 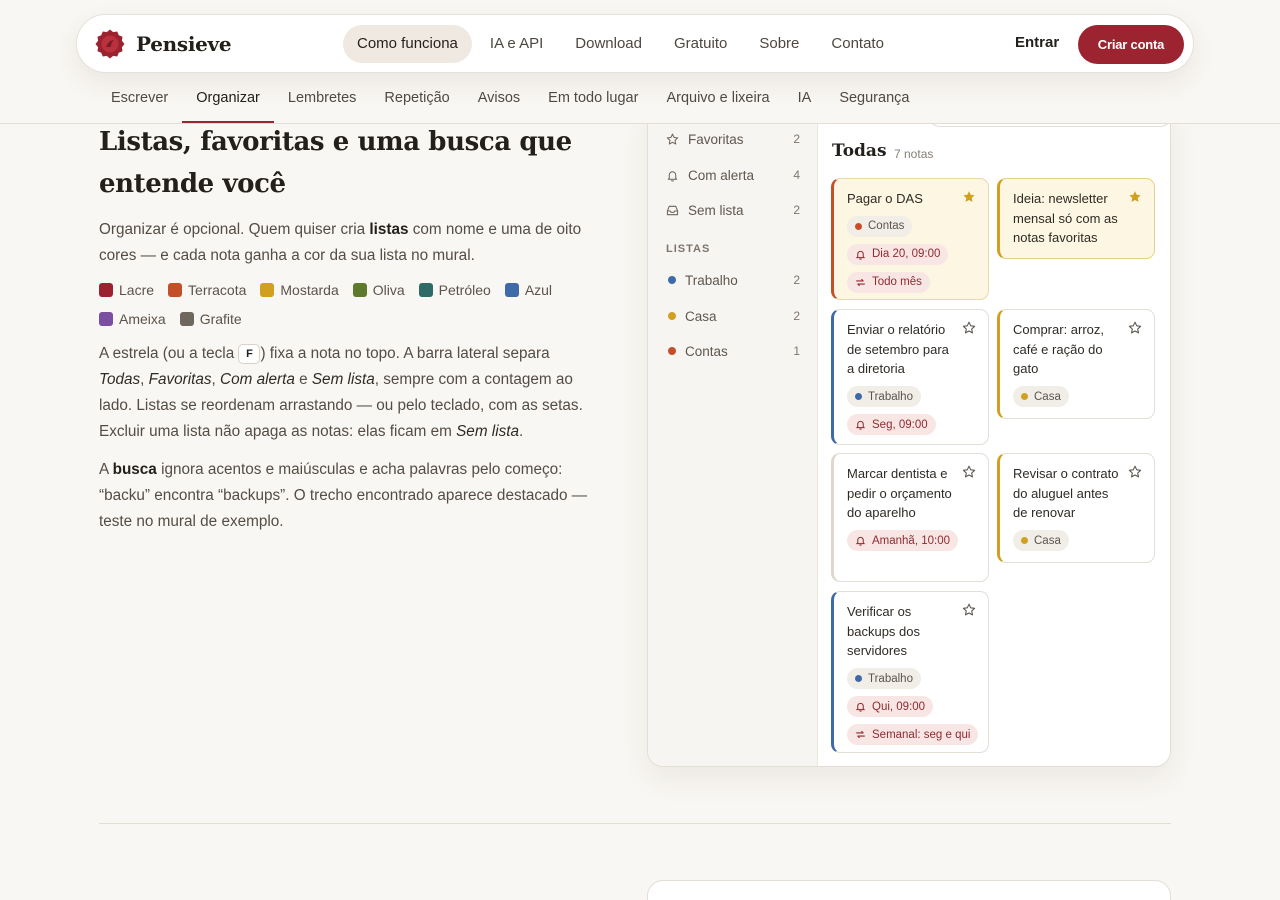 What do you see at coordinates (717, 101) in the screenshot?
I see `subtab-arquivo-e-lixeira: Arquivo e lixeira` at bounding box center [717, 101].